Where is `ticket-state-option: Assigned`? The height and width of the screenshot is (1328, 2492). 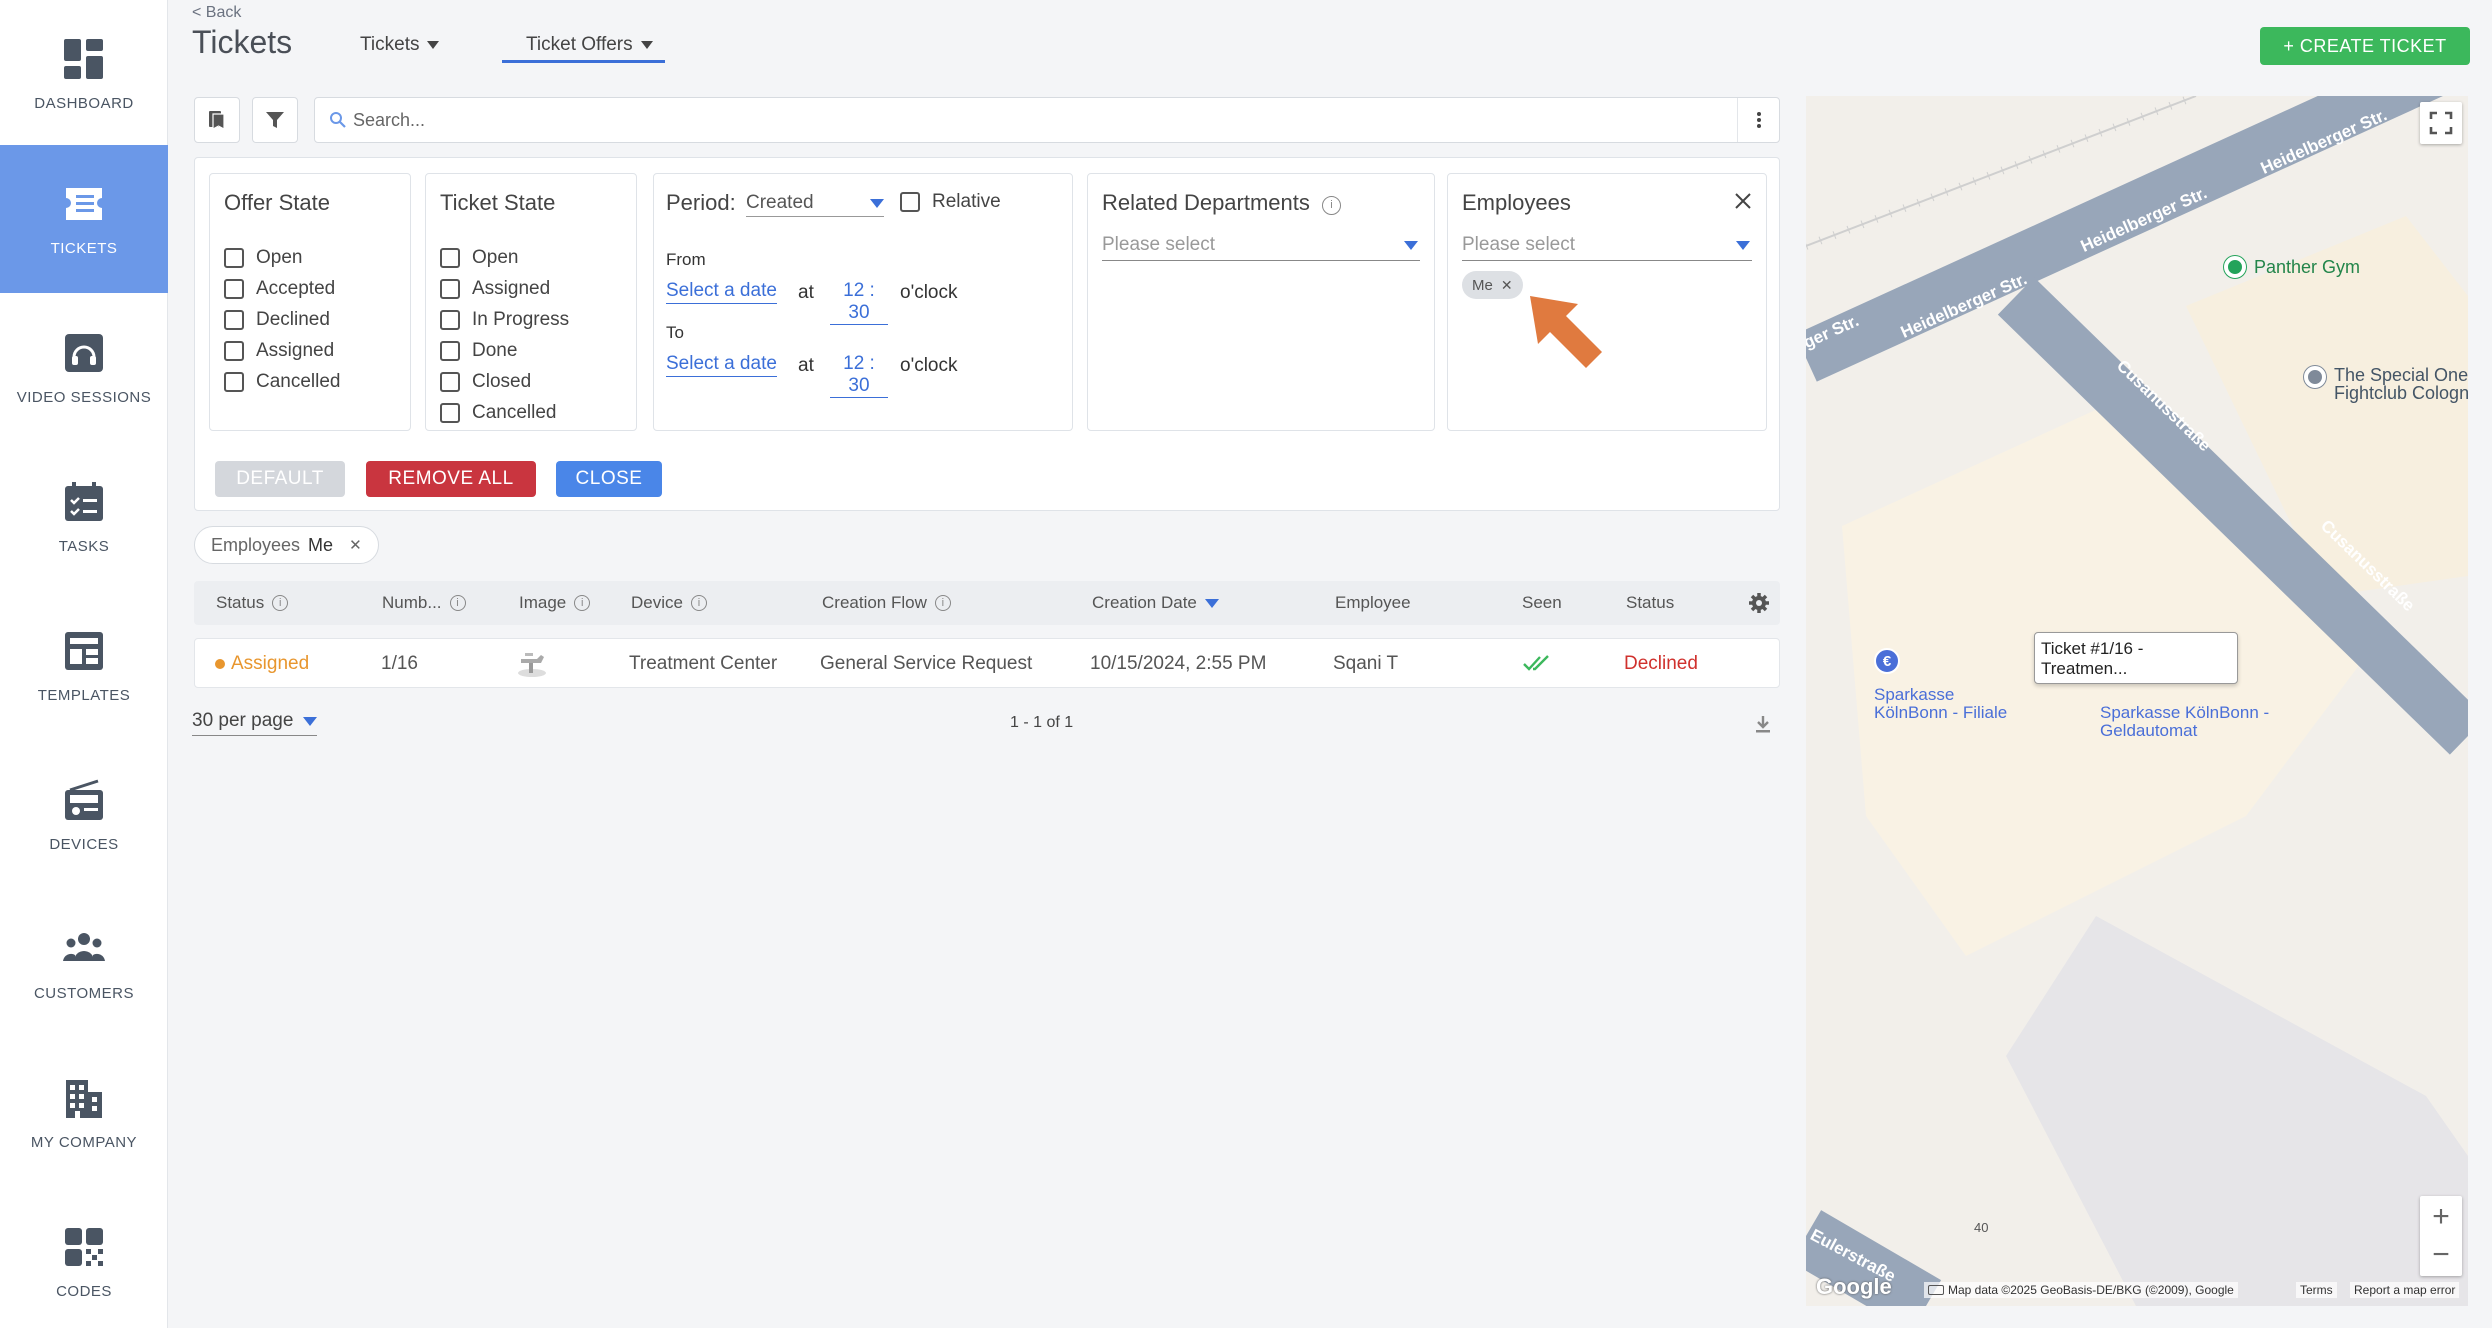
ticket-state-option: Assigned is located at coordinates (495, 289).